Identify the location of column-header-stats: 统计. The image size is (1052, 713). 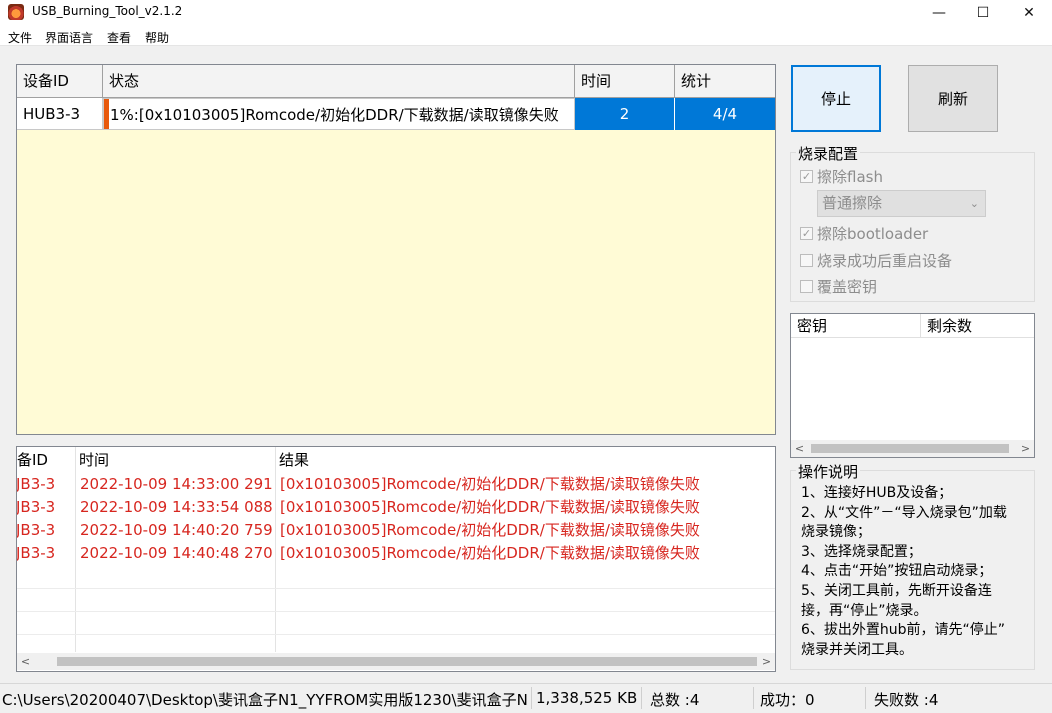
(725, 81).